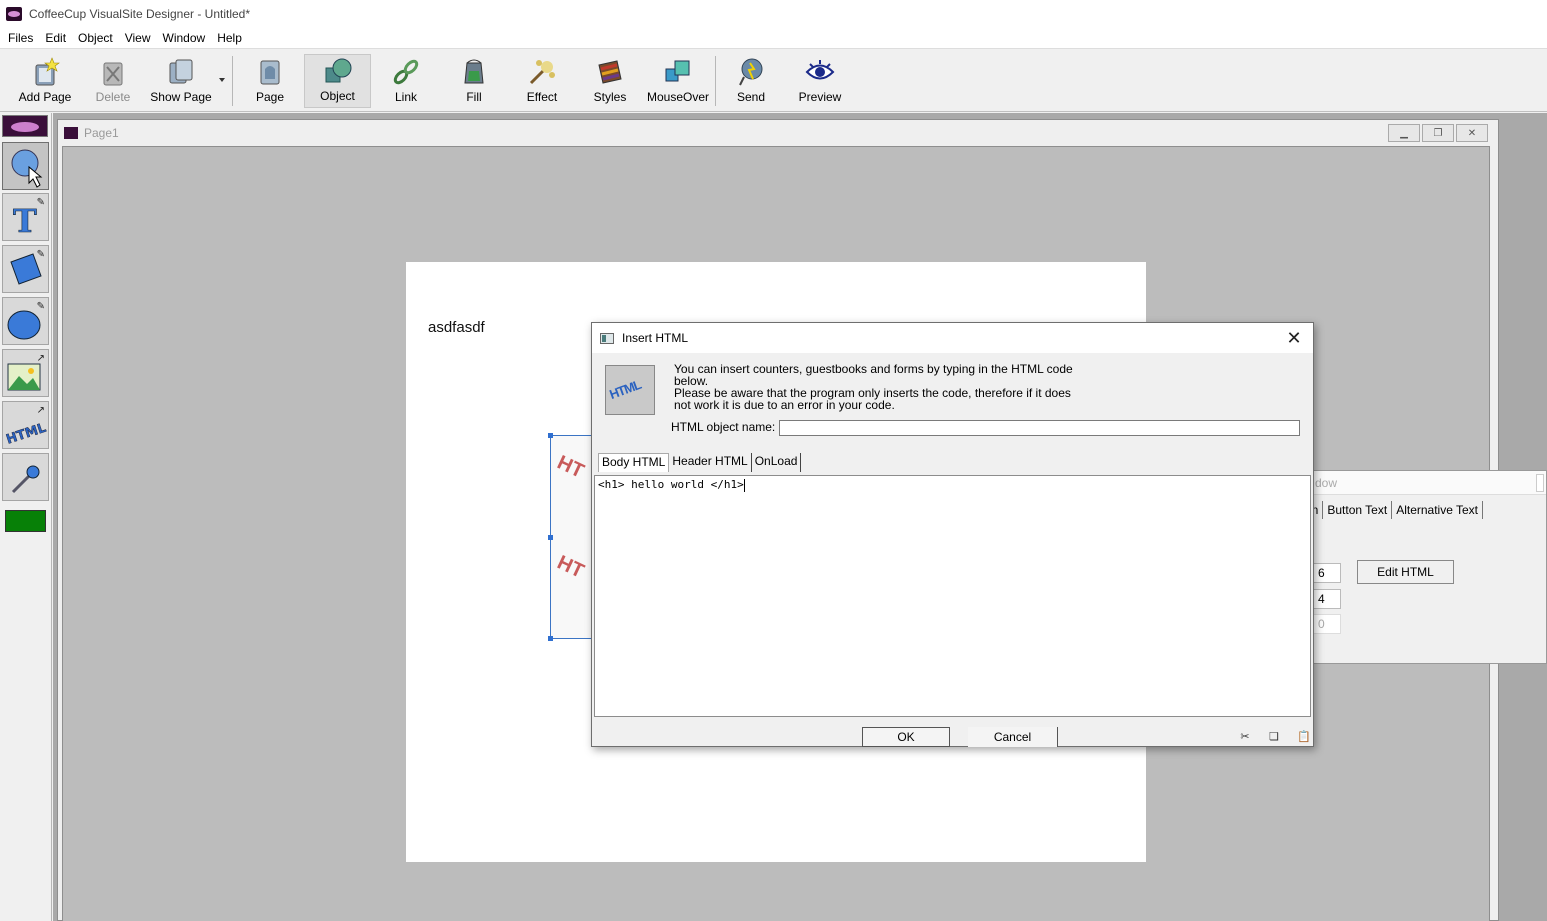 The width and height of the screenshot is (1547, 921). I want to click on eyedropper-icon, so click(25, 479).